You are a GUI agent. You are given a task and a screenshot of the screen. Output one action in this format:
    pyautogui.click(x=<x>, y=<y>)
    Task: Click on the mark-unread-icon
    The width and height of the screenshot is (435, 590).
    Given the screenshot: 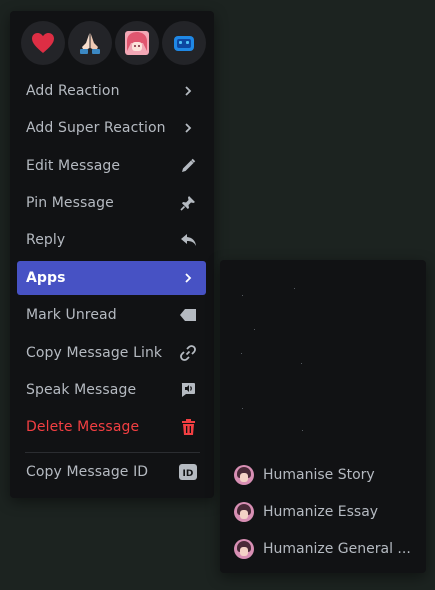 What is the action you would take?
    pyautogui.click(x=188, y=315)
    